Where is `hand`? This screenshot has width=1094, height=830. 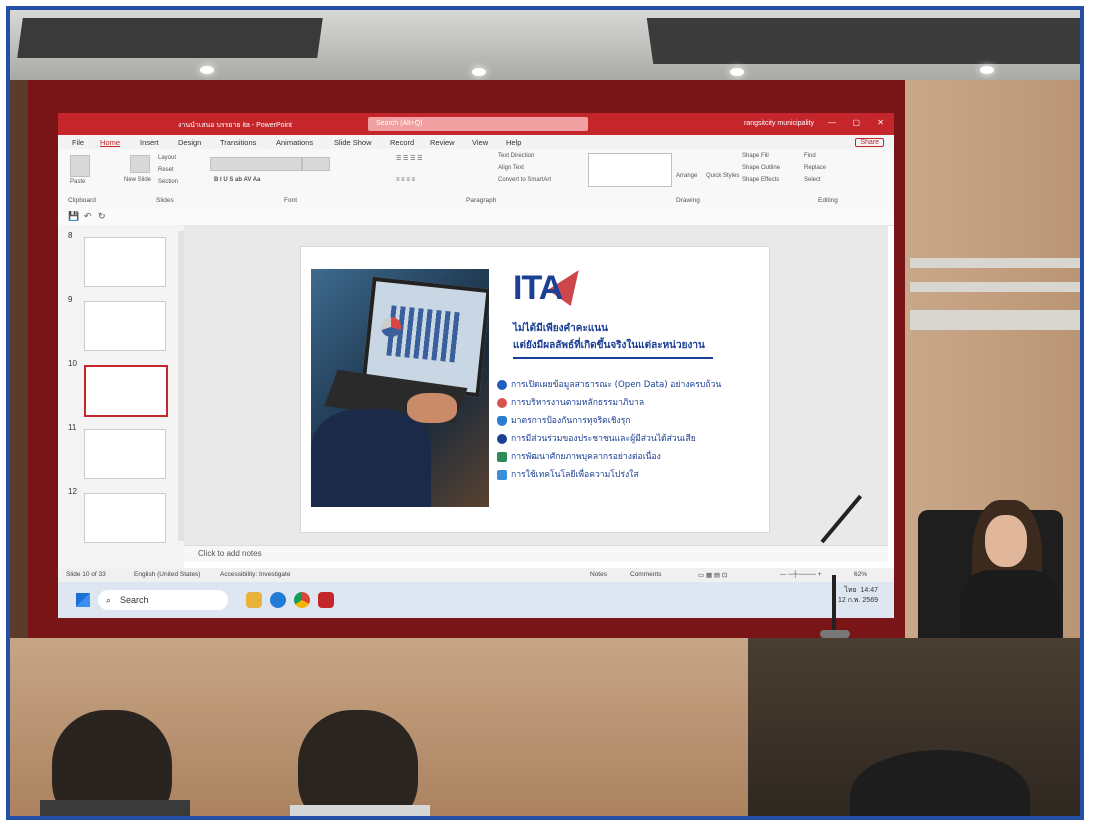
hand is located at coordinates (432, 408).